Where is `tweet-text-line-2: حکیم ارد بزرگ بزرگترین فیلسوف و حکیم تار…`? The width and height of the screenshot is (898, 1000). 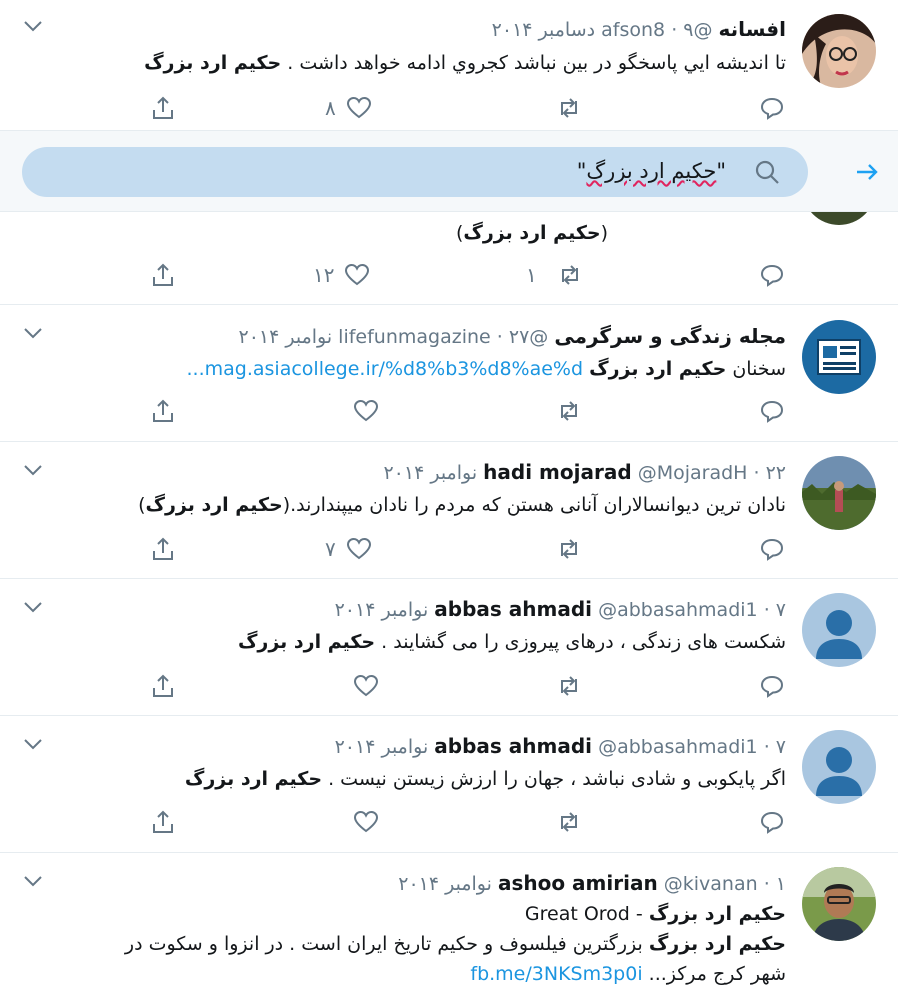
tweet-text-line-2: حکیم ارد بزرگ بزرگترین فیلسوف و حکیم تار… is located at coordinates (455, 944).